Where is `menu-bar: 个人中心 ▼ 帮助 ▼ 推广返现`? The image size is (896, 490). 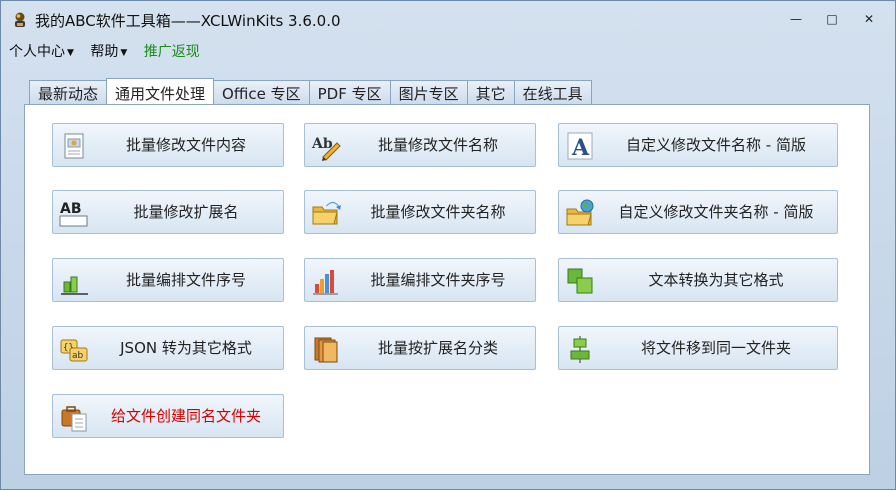 menu-bar: 个人中心 ▼ 帮助 ▼ 推广返现 is located at coordinates (110, 52).